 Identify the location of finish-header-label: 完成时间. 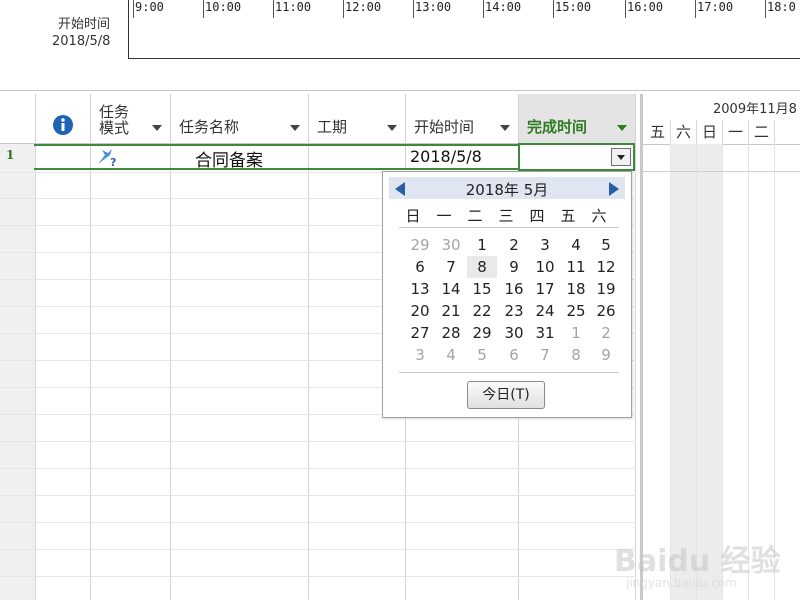
(557, 127).